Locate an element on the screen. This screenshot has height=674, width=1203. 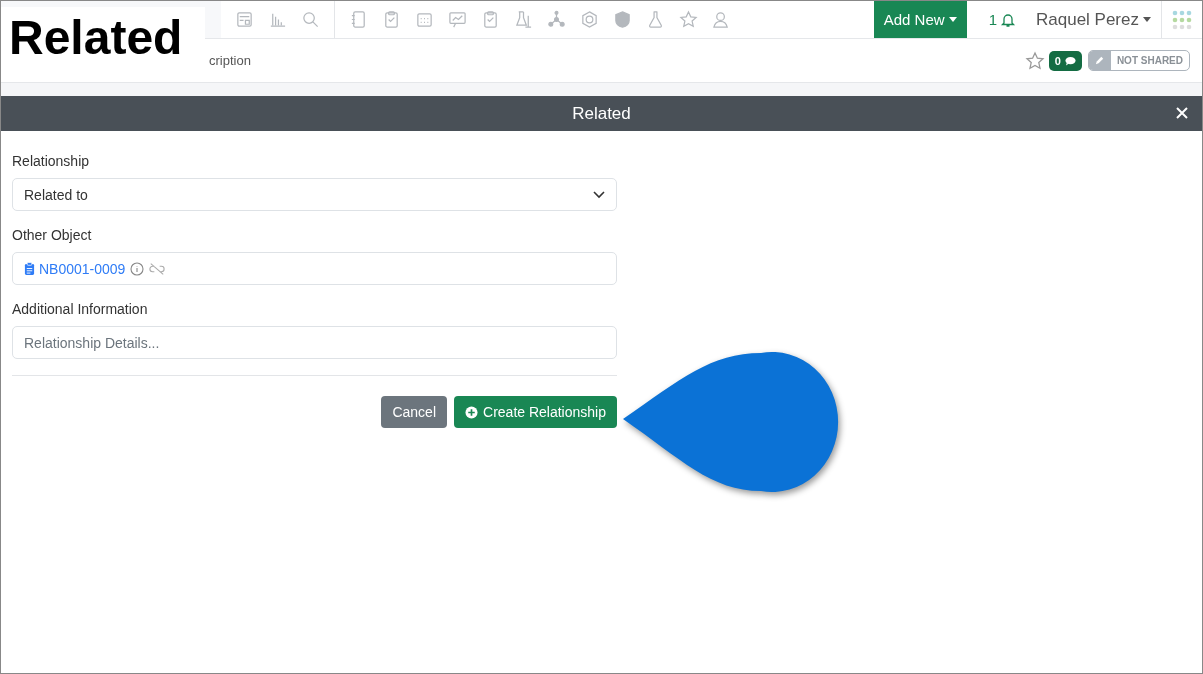
unlink-icon is located at coordinates (157, 268).